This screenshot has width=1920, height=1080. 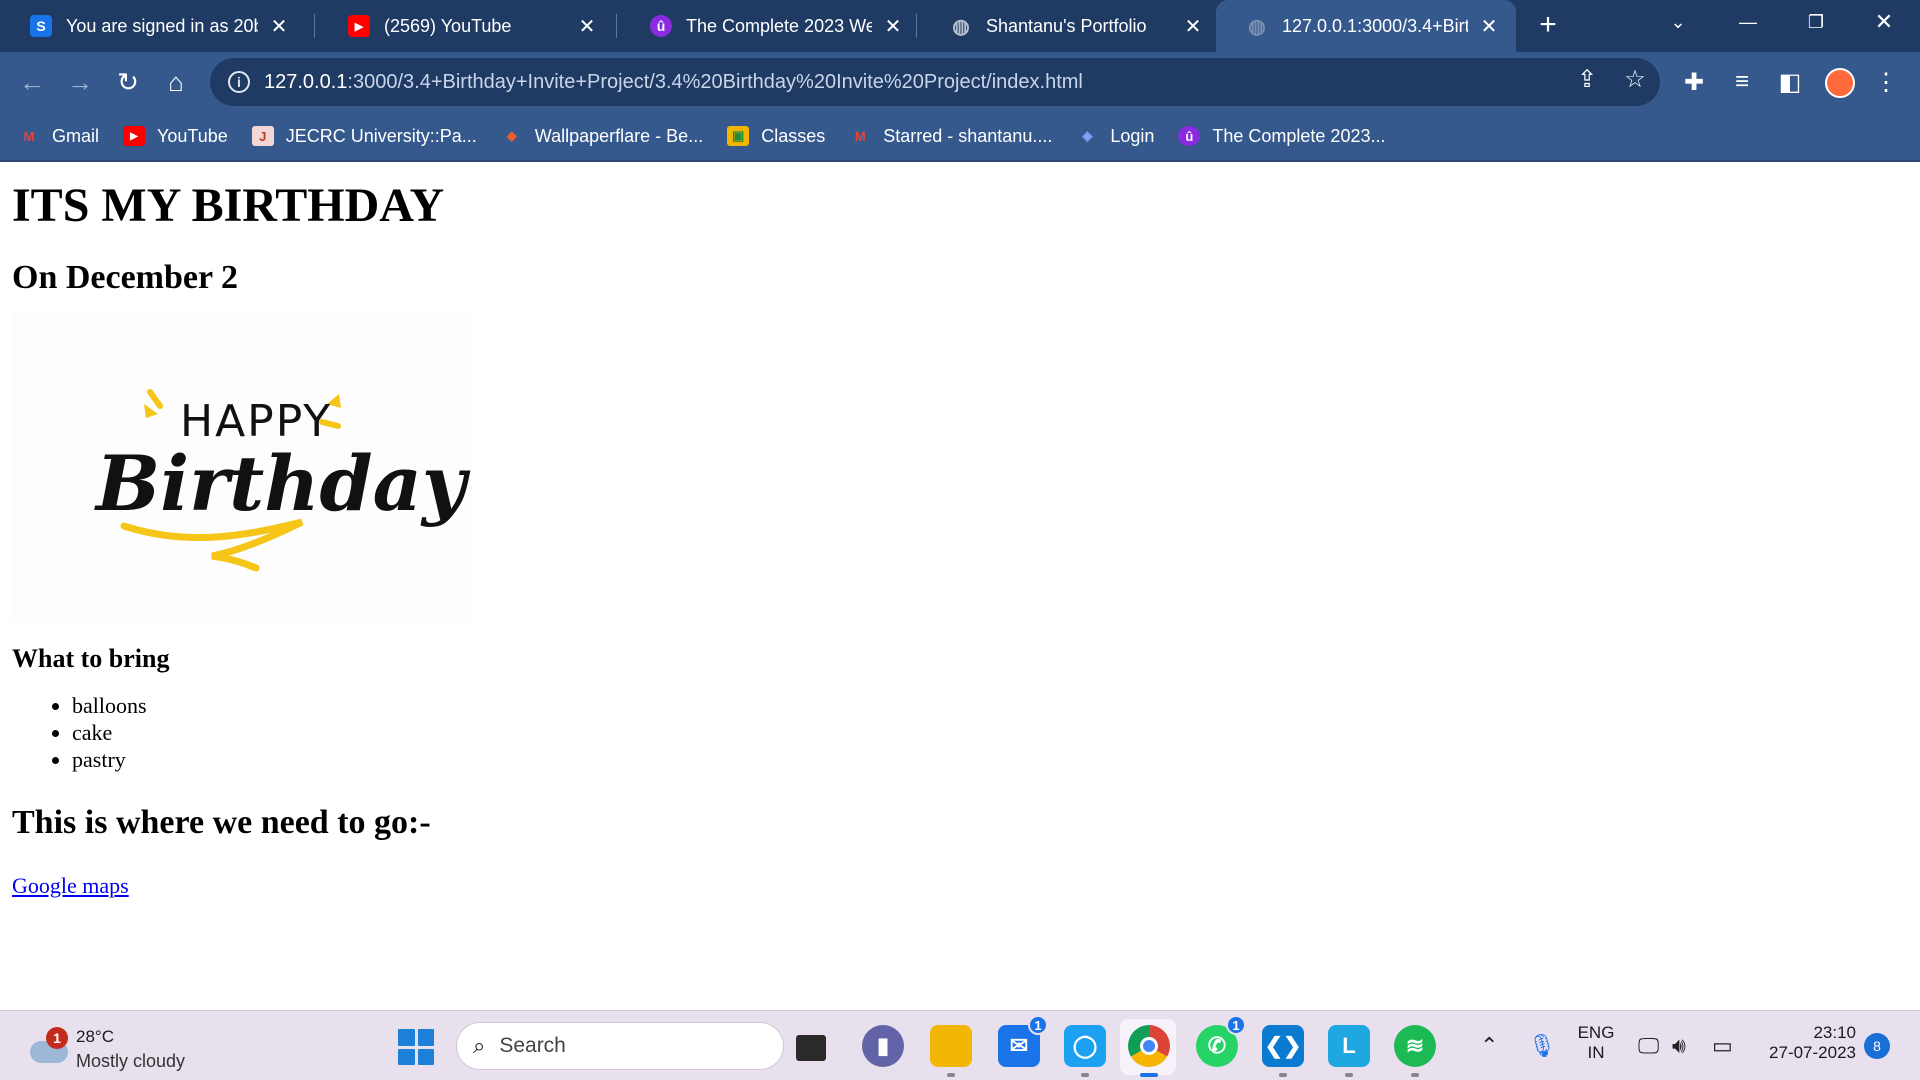 I want to click on list-item: cake, so click(x=996, y=732).